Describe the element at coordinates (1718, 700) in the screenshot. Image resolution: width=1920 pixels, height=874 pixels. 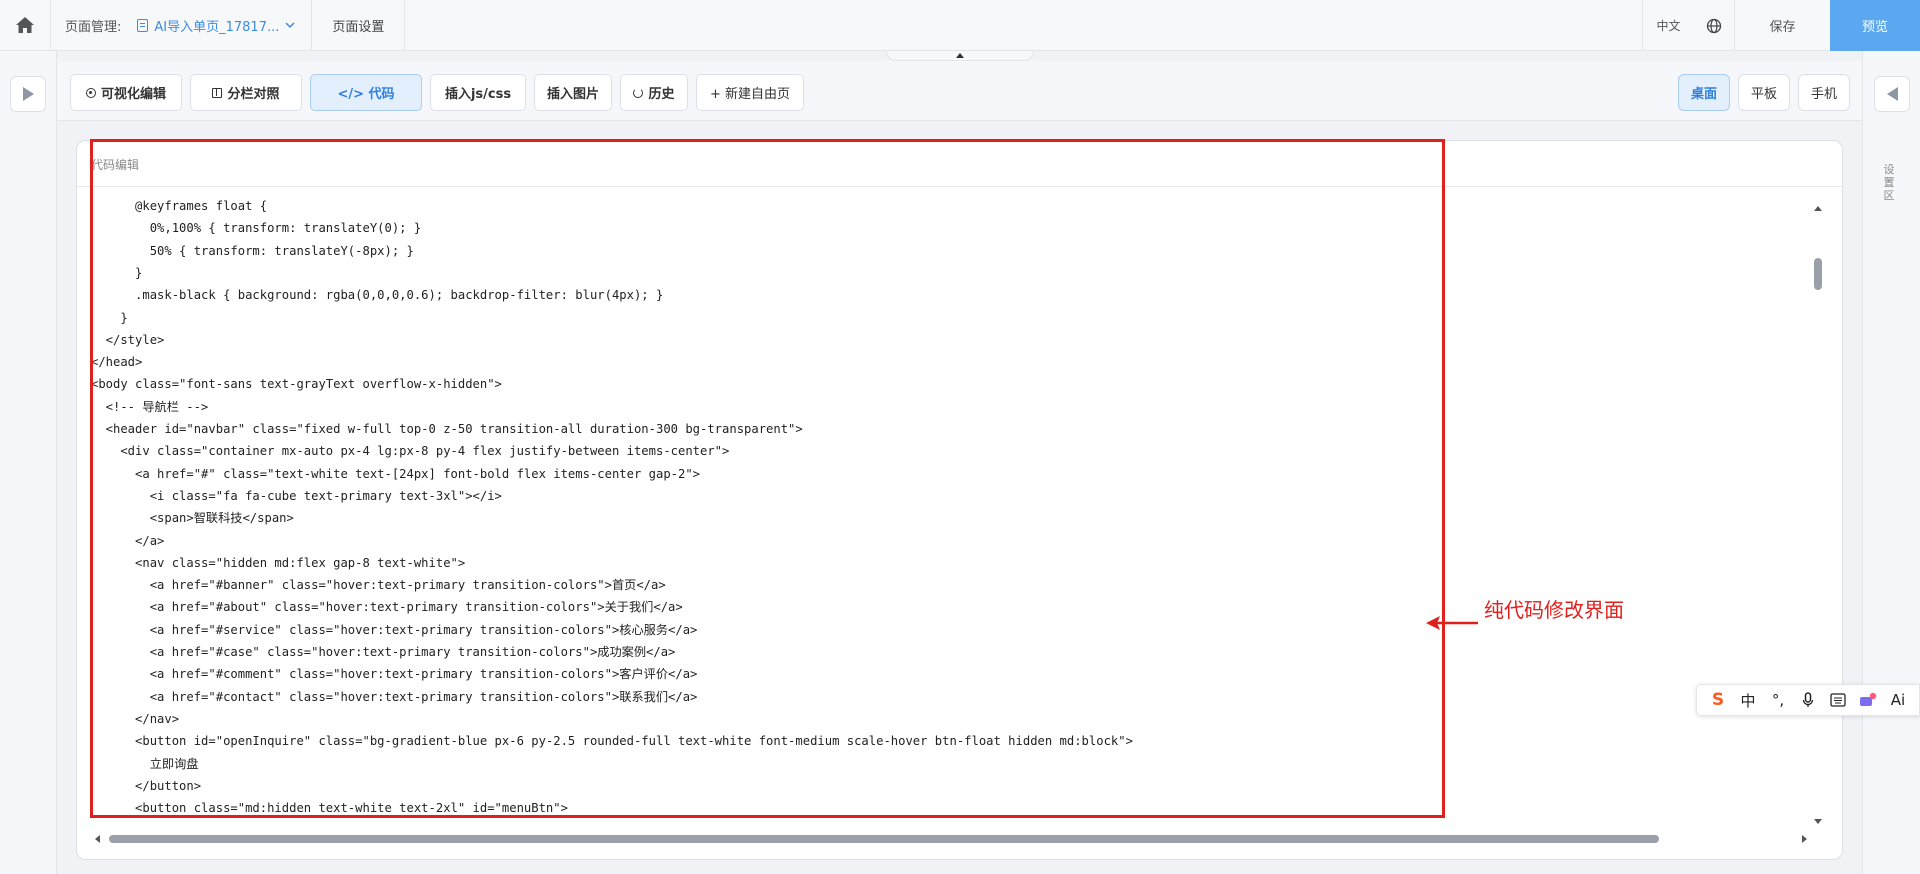
I see `sogou-logo-icon: S` at that location.